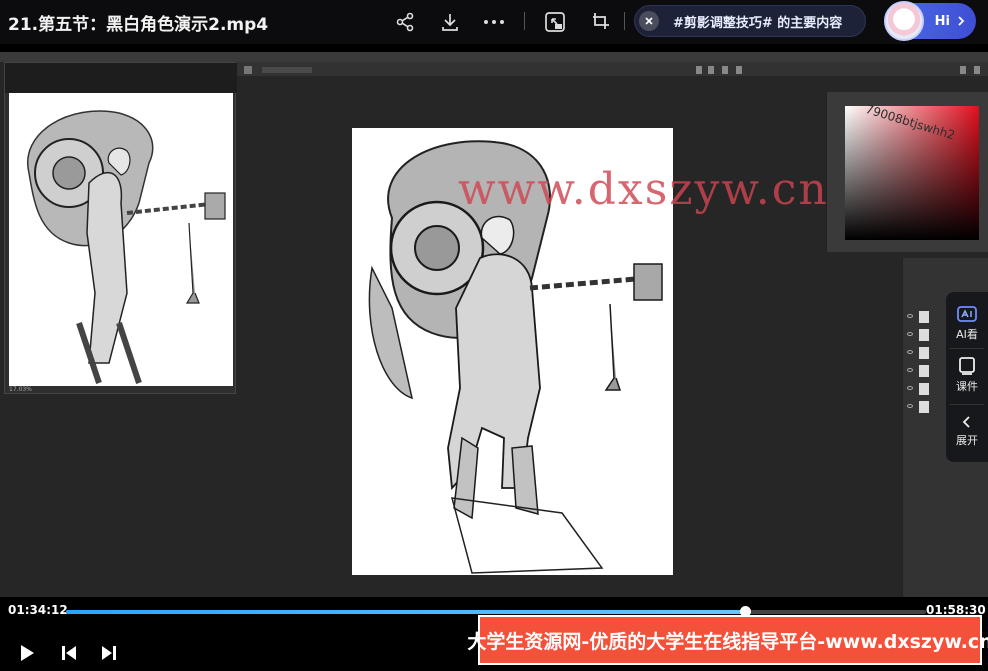 This screenshot has height=671, width=988. I want to click on expand-button: 展开, so click(967, 431).